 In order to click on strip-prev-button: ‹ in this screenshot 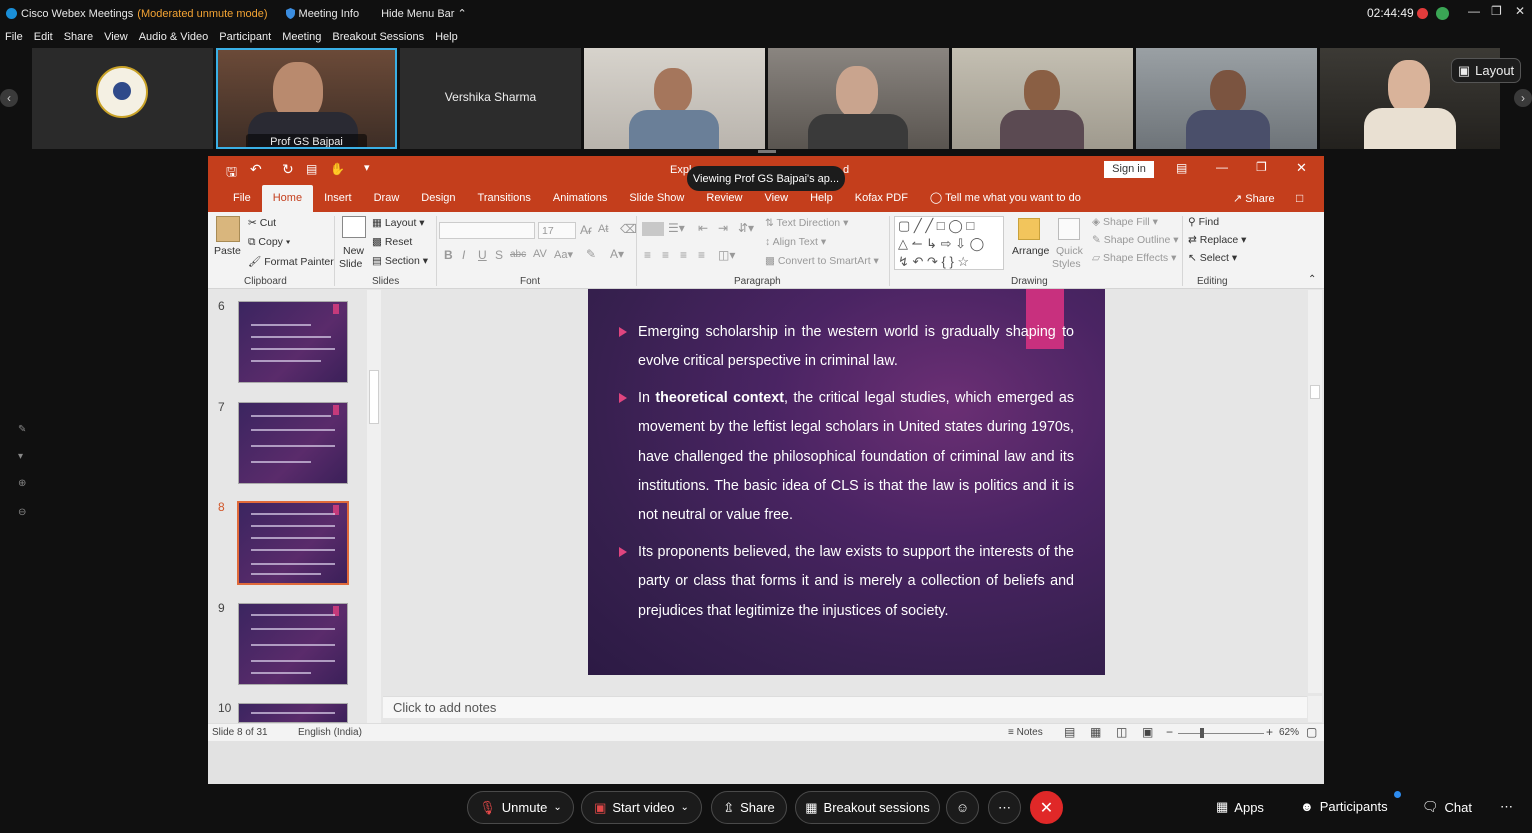, I will do `click(9, 98)`.